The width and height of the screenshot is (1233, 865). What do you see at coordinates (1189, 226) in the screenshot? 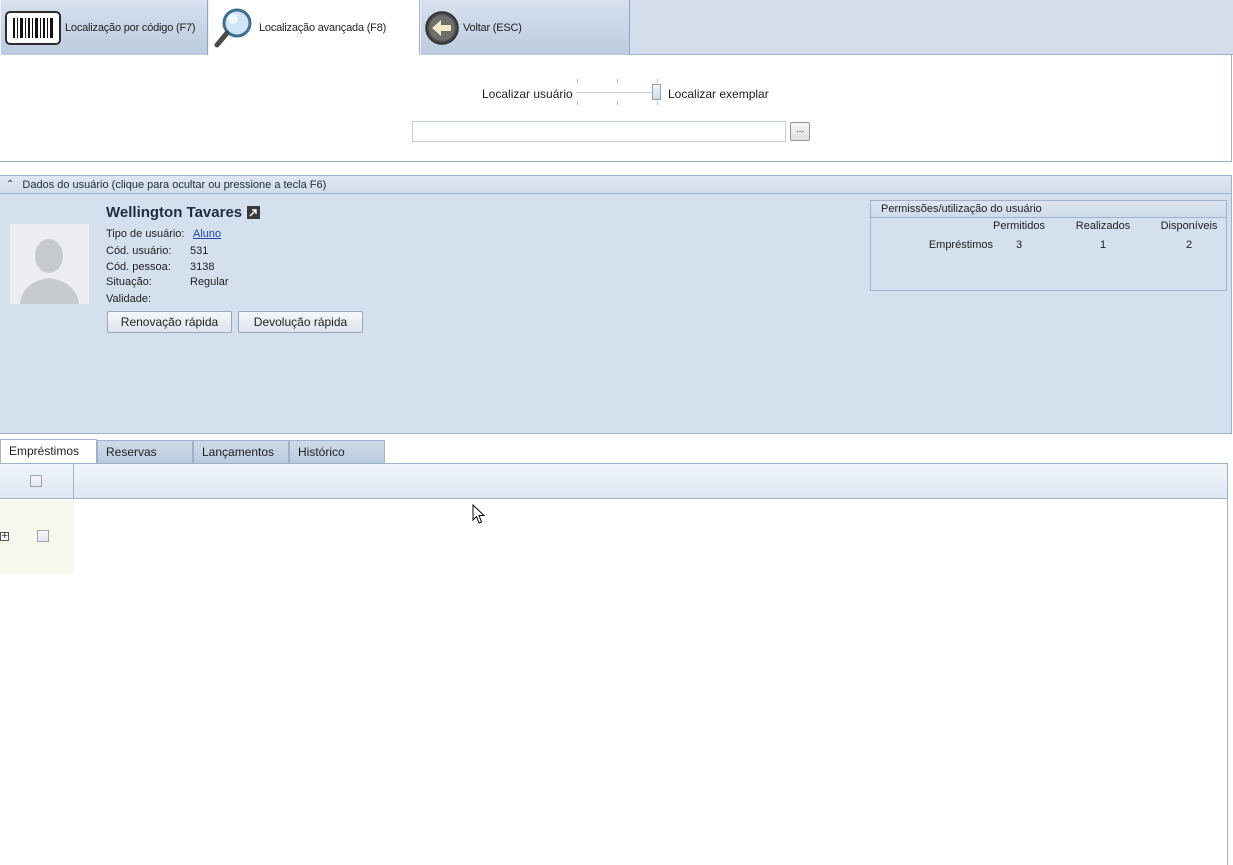
I see `permissions-col-available: Disponíveis` at bounding box center [1189, 226].